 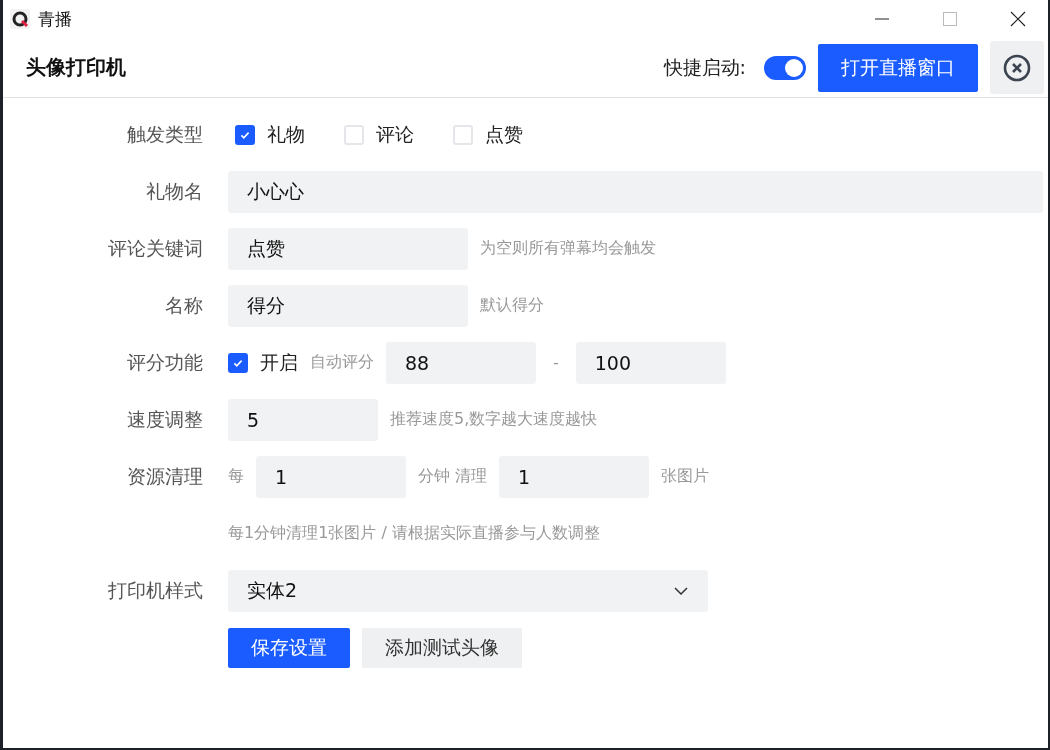 What do you see at coordinates (704, 67) in the screenshot?
I see `quick-start-label: 快捷启动:` at bounding box center [704, 67].